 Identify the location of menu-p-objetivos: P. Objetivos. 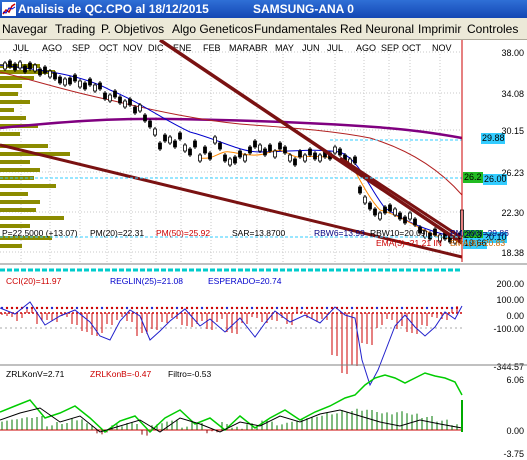
(132, 29).